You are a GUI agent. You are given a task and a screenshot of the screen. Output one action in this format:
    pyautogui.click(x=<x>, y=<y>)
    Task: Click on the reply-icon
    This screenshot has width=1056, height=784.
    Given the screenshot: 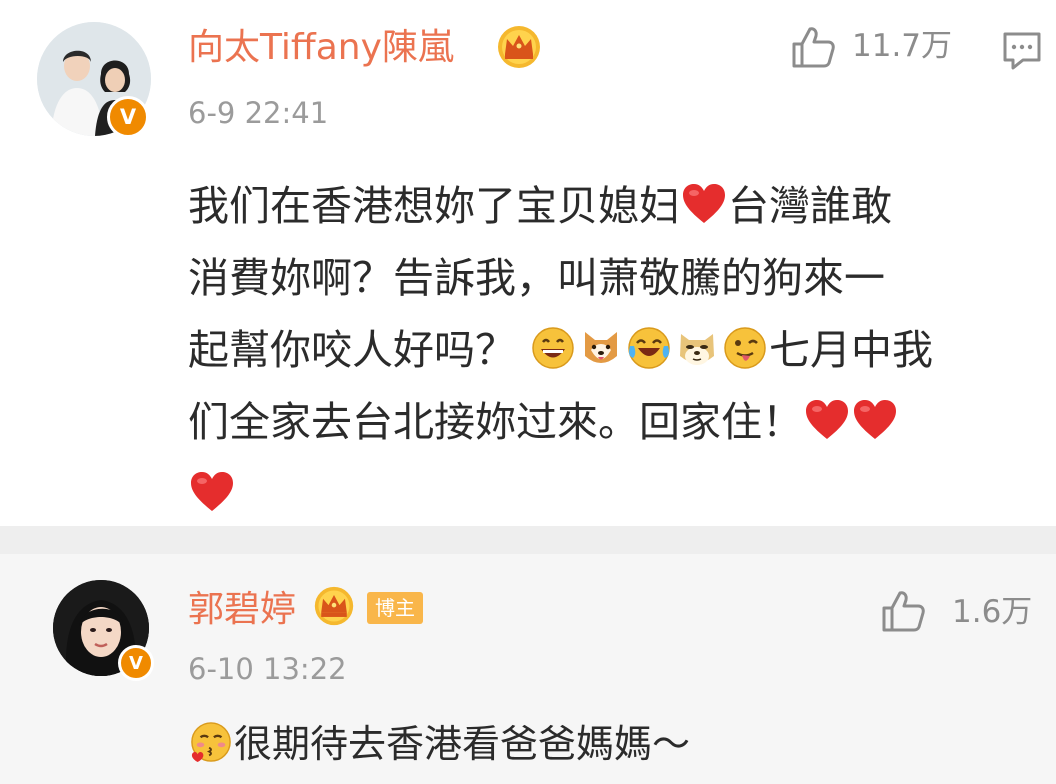 What is the action you would take?
    pyautogui.click(x=1022, y=50)
    